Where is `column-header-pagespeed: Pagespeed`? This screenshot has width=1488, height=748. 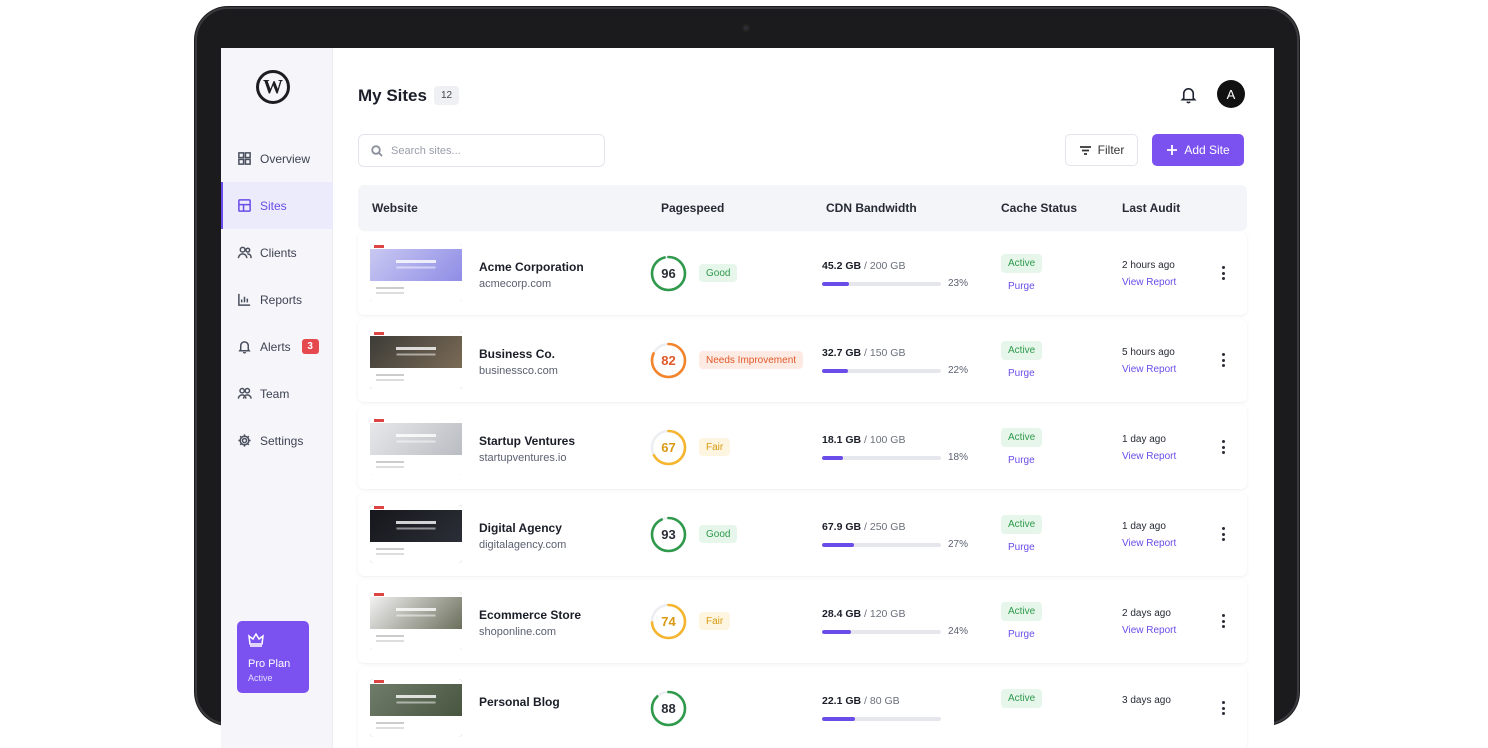 column-header-pagespeed: Pagespeed is located at coordinates (692, 208).